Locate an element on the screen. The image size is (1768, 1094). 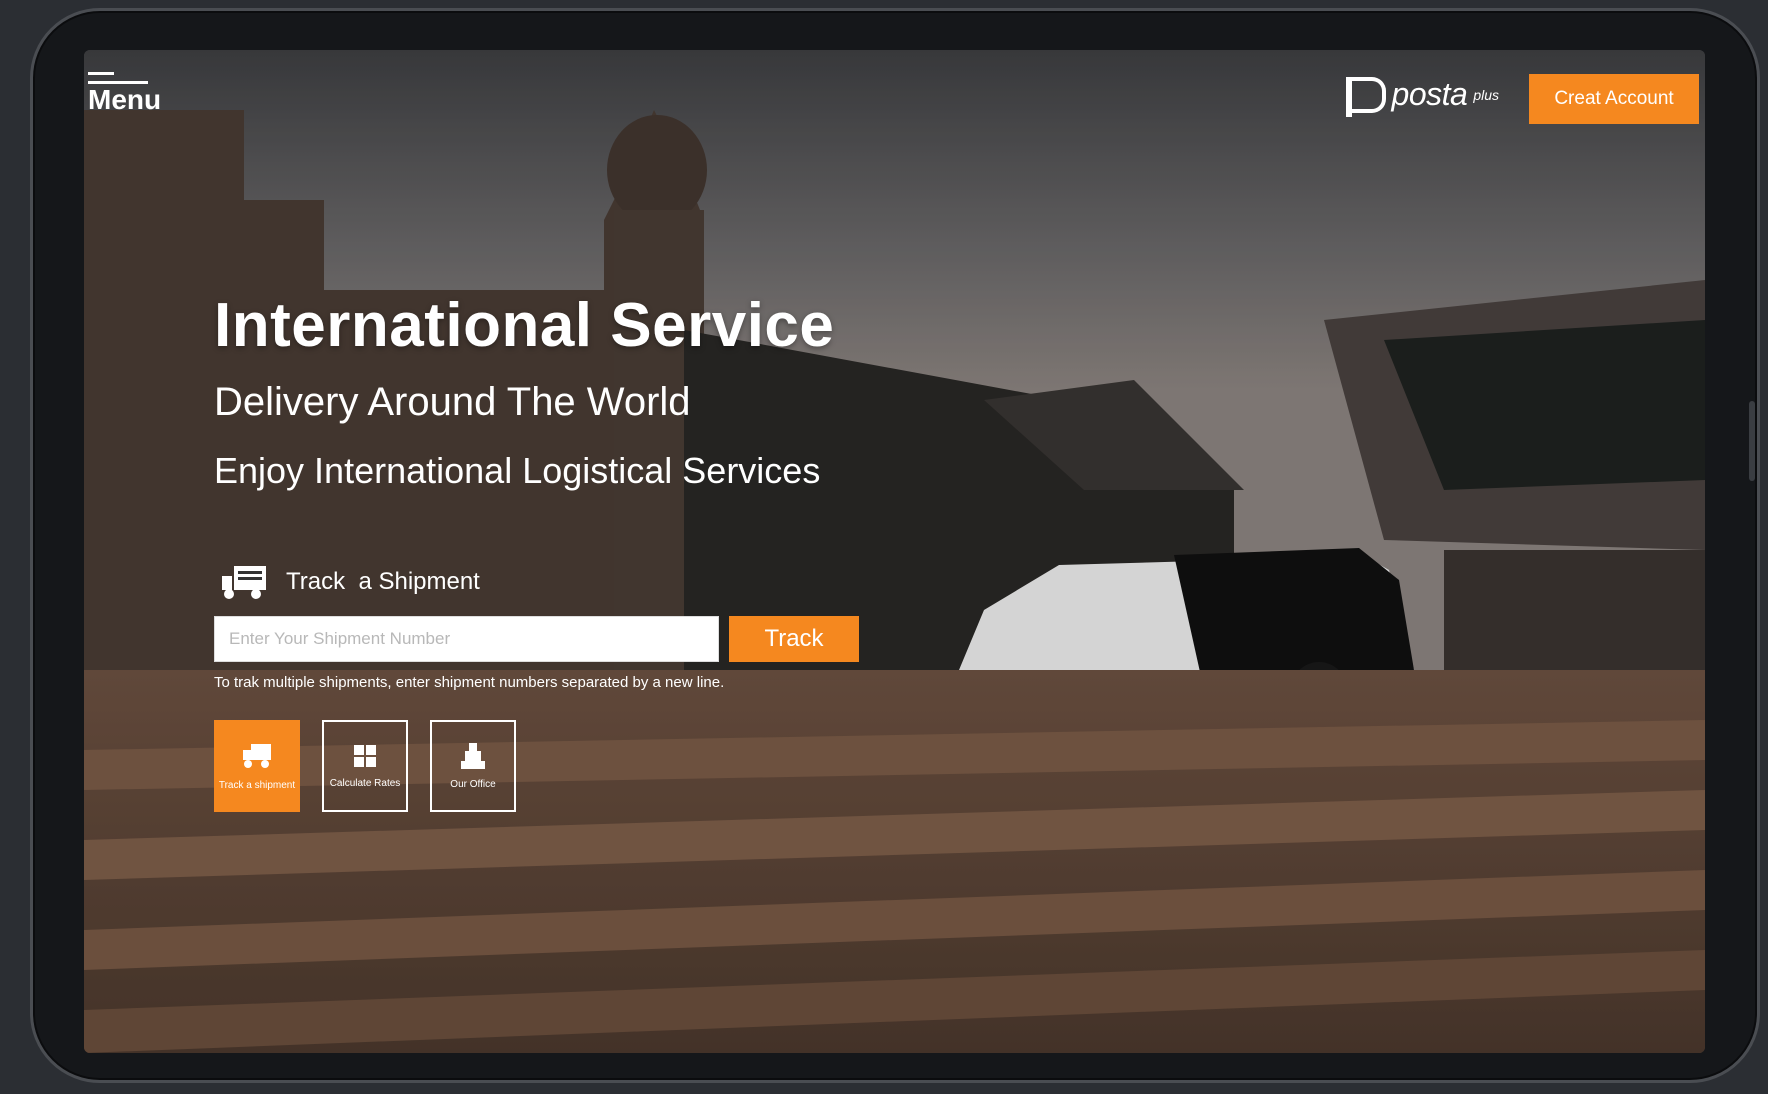
hero-tagline: Enjoy International Logistical Services is located at coordinates (517, 470).